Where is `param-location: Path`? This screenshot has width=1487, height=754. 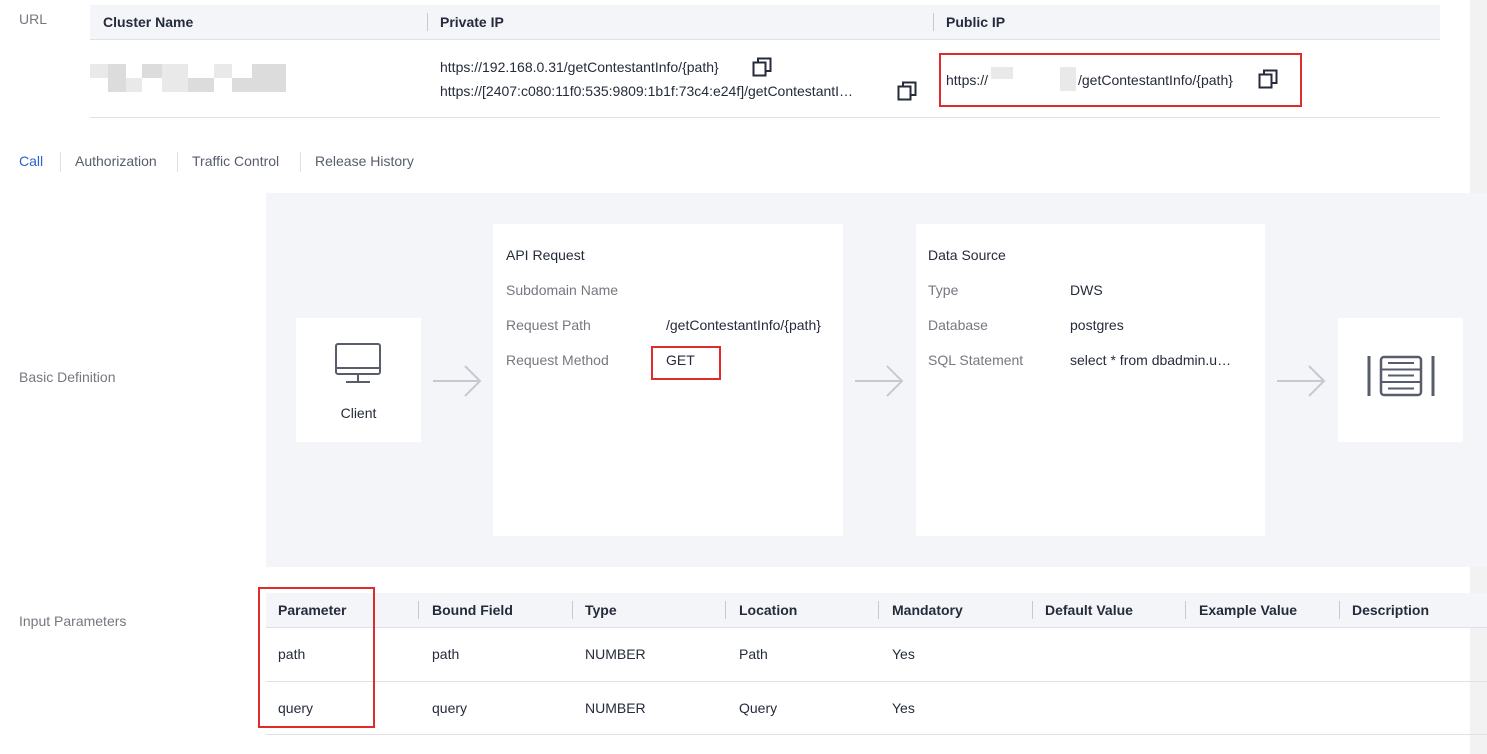 param-location: Path is located at coordinates (753, 654).